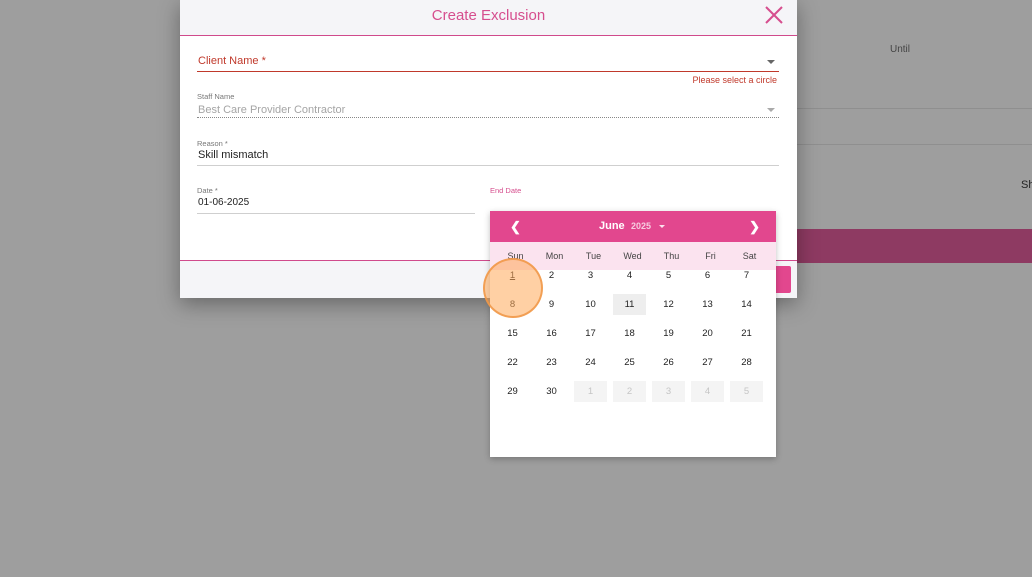 This screenshot has height=577, width=1032. What do you see at coordinates (216, 96) in the screenshot?
I see `staff-name-label: Staff Name` at bounding box center [216, 96].